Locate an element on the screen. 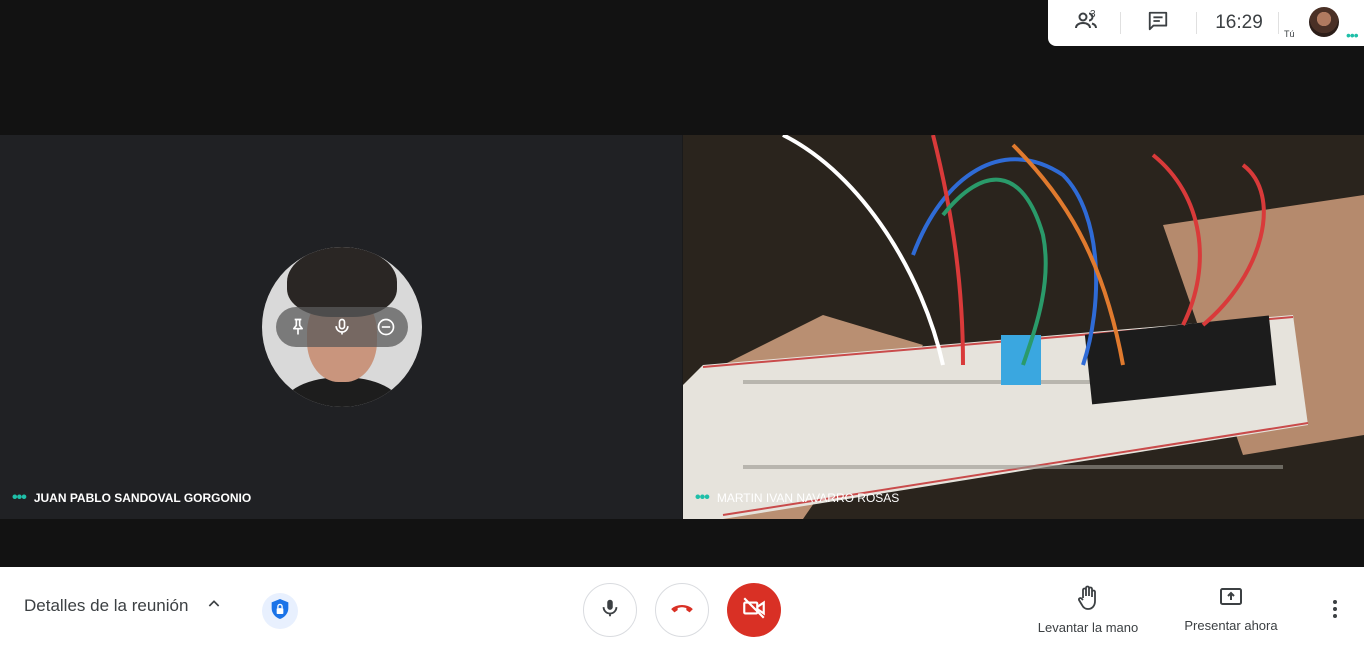  microphone-button is located at coordinates (610, 610).